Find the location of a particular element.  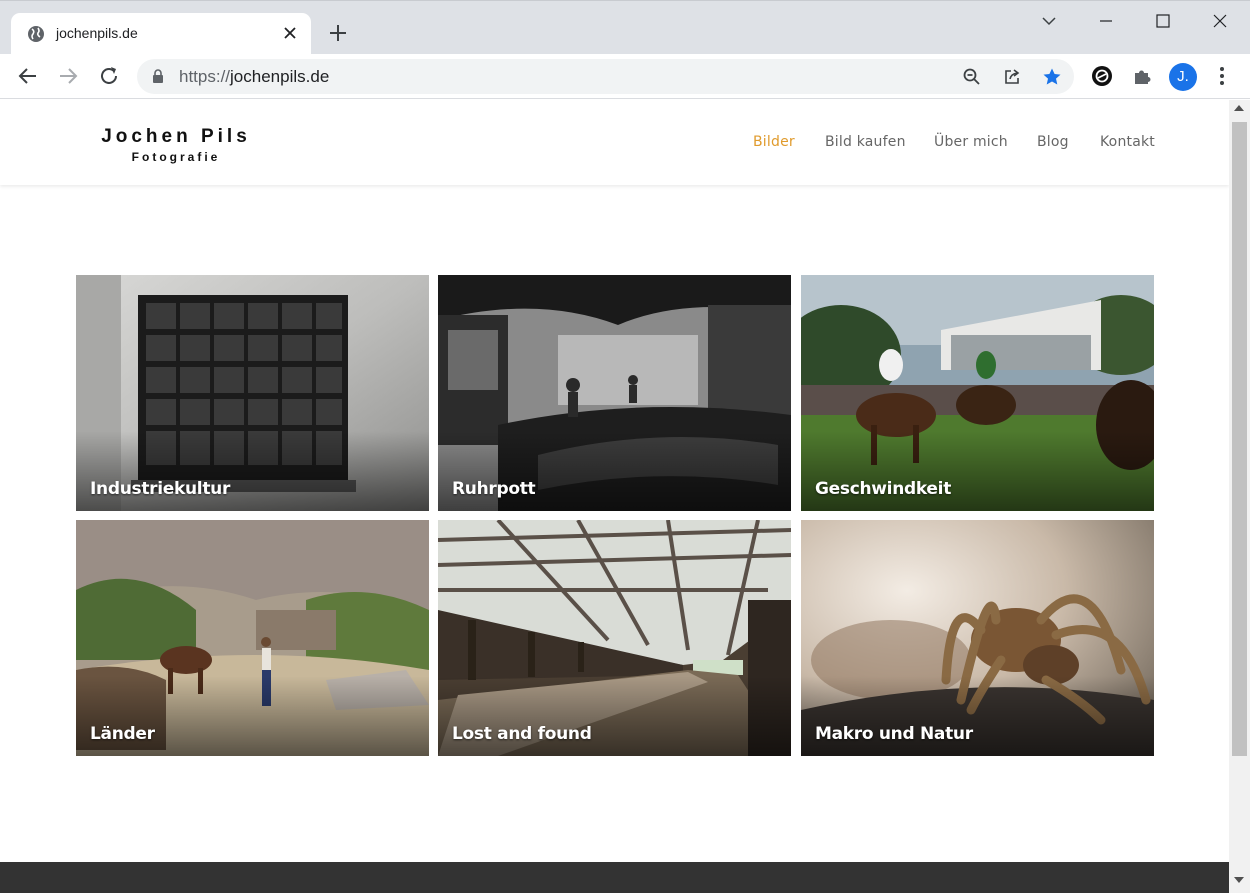

chevron-down-icon is located at coordinates (1049, 21).